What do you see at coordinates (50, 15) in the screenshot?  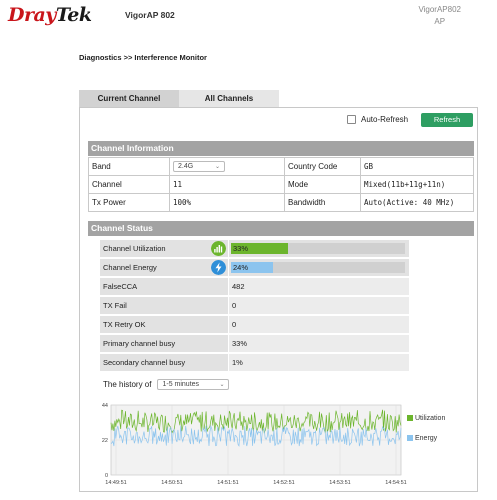 I see `draytek-logo: DrayTek` at bounding box center [50, 15].